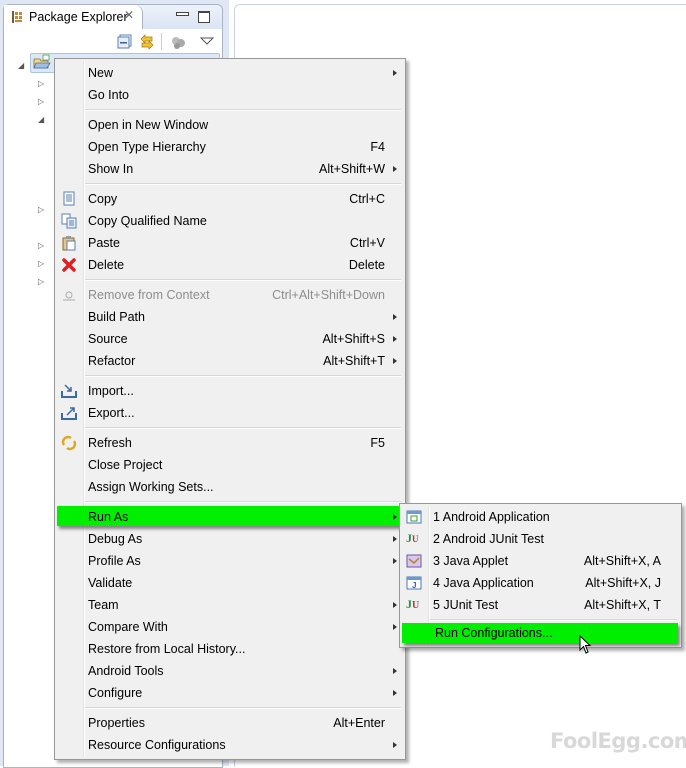 Image resolution: width=686 pixels, height=768 pixels. What do you see at coordinates (359, 723) in the screenshot?
I see `menu-item-shortcut: Alt+Enter` at bounding box center [359, 723].